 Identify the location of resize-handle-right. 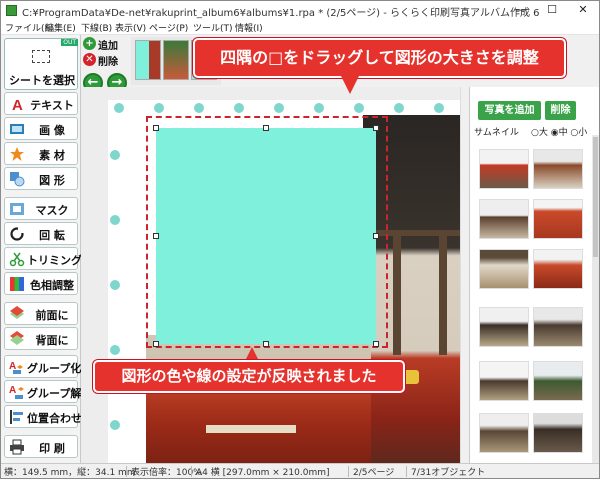
(376, 236).